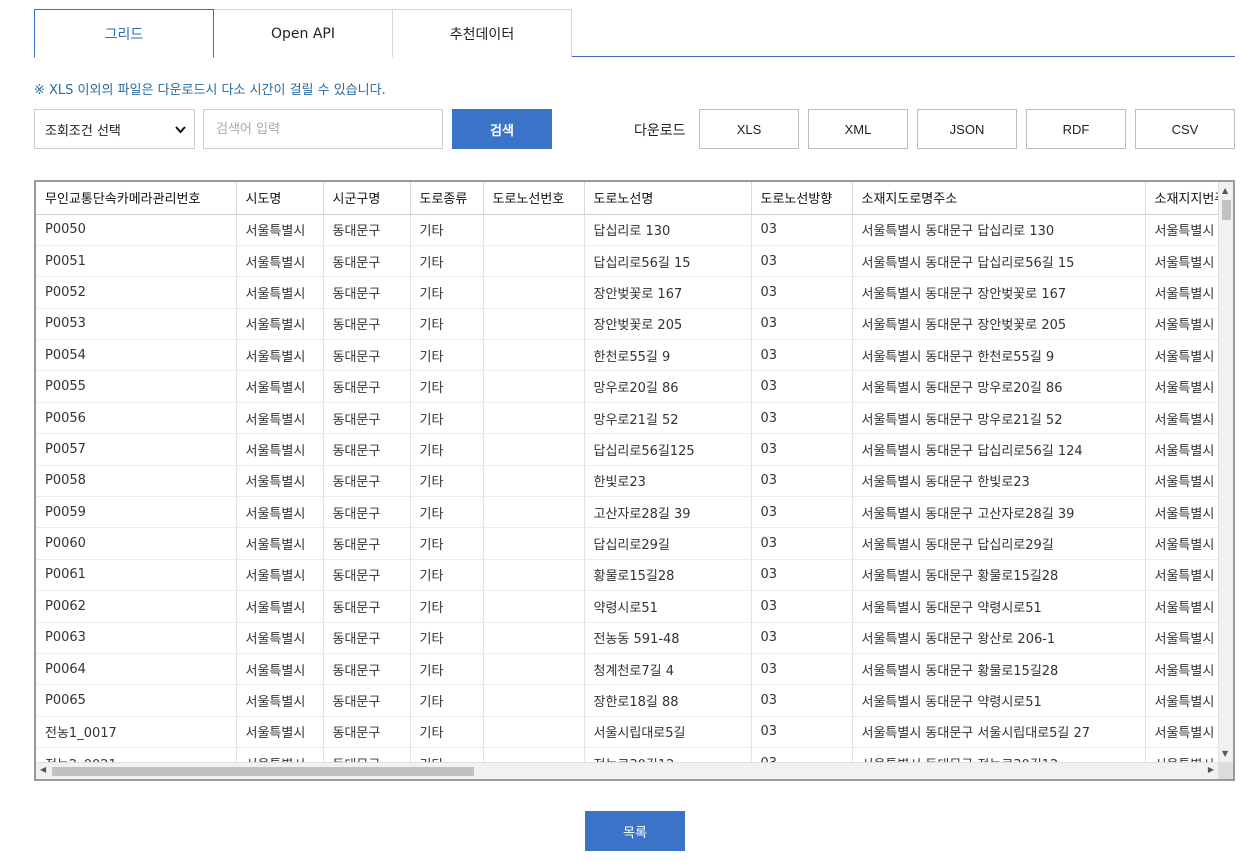 The height and width of the screenshot is (866, 1254). Describe the element at coordinates (136, 732) in the screenshot. I see `table-cell: 전농1_0017` at that location.